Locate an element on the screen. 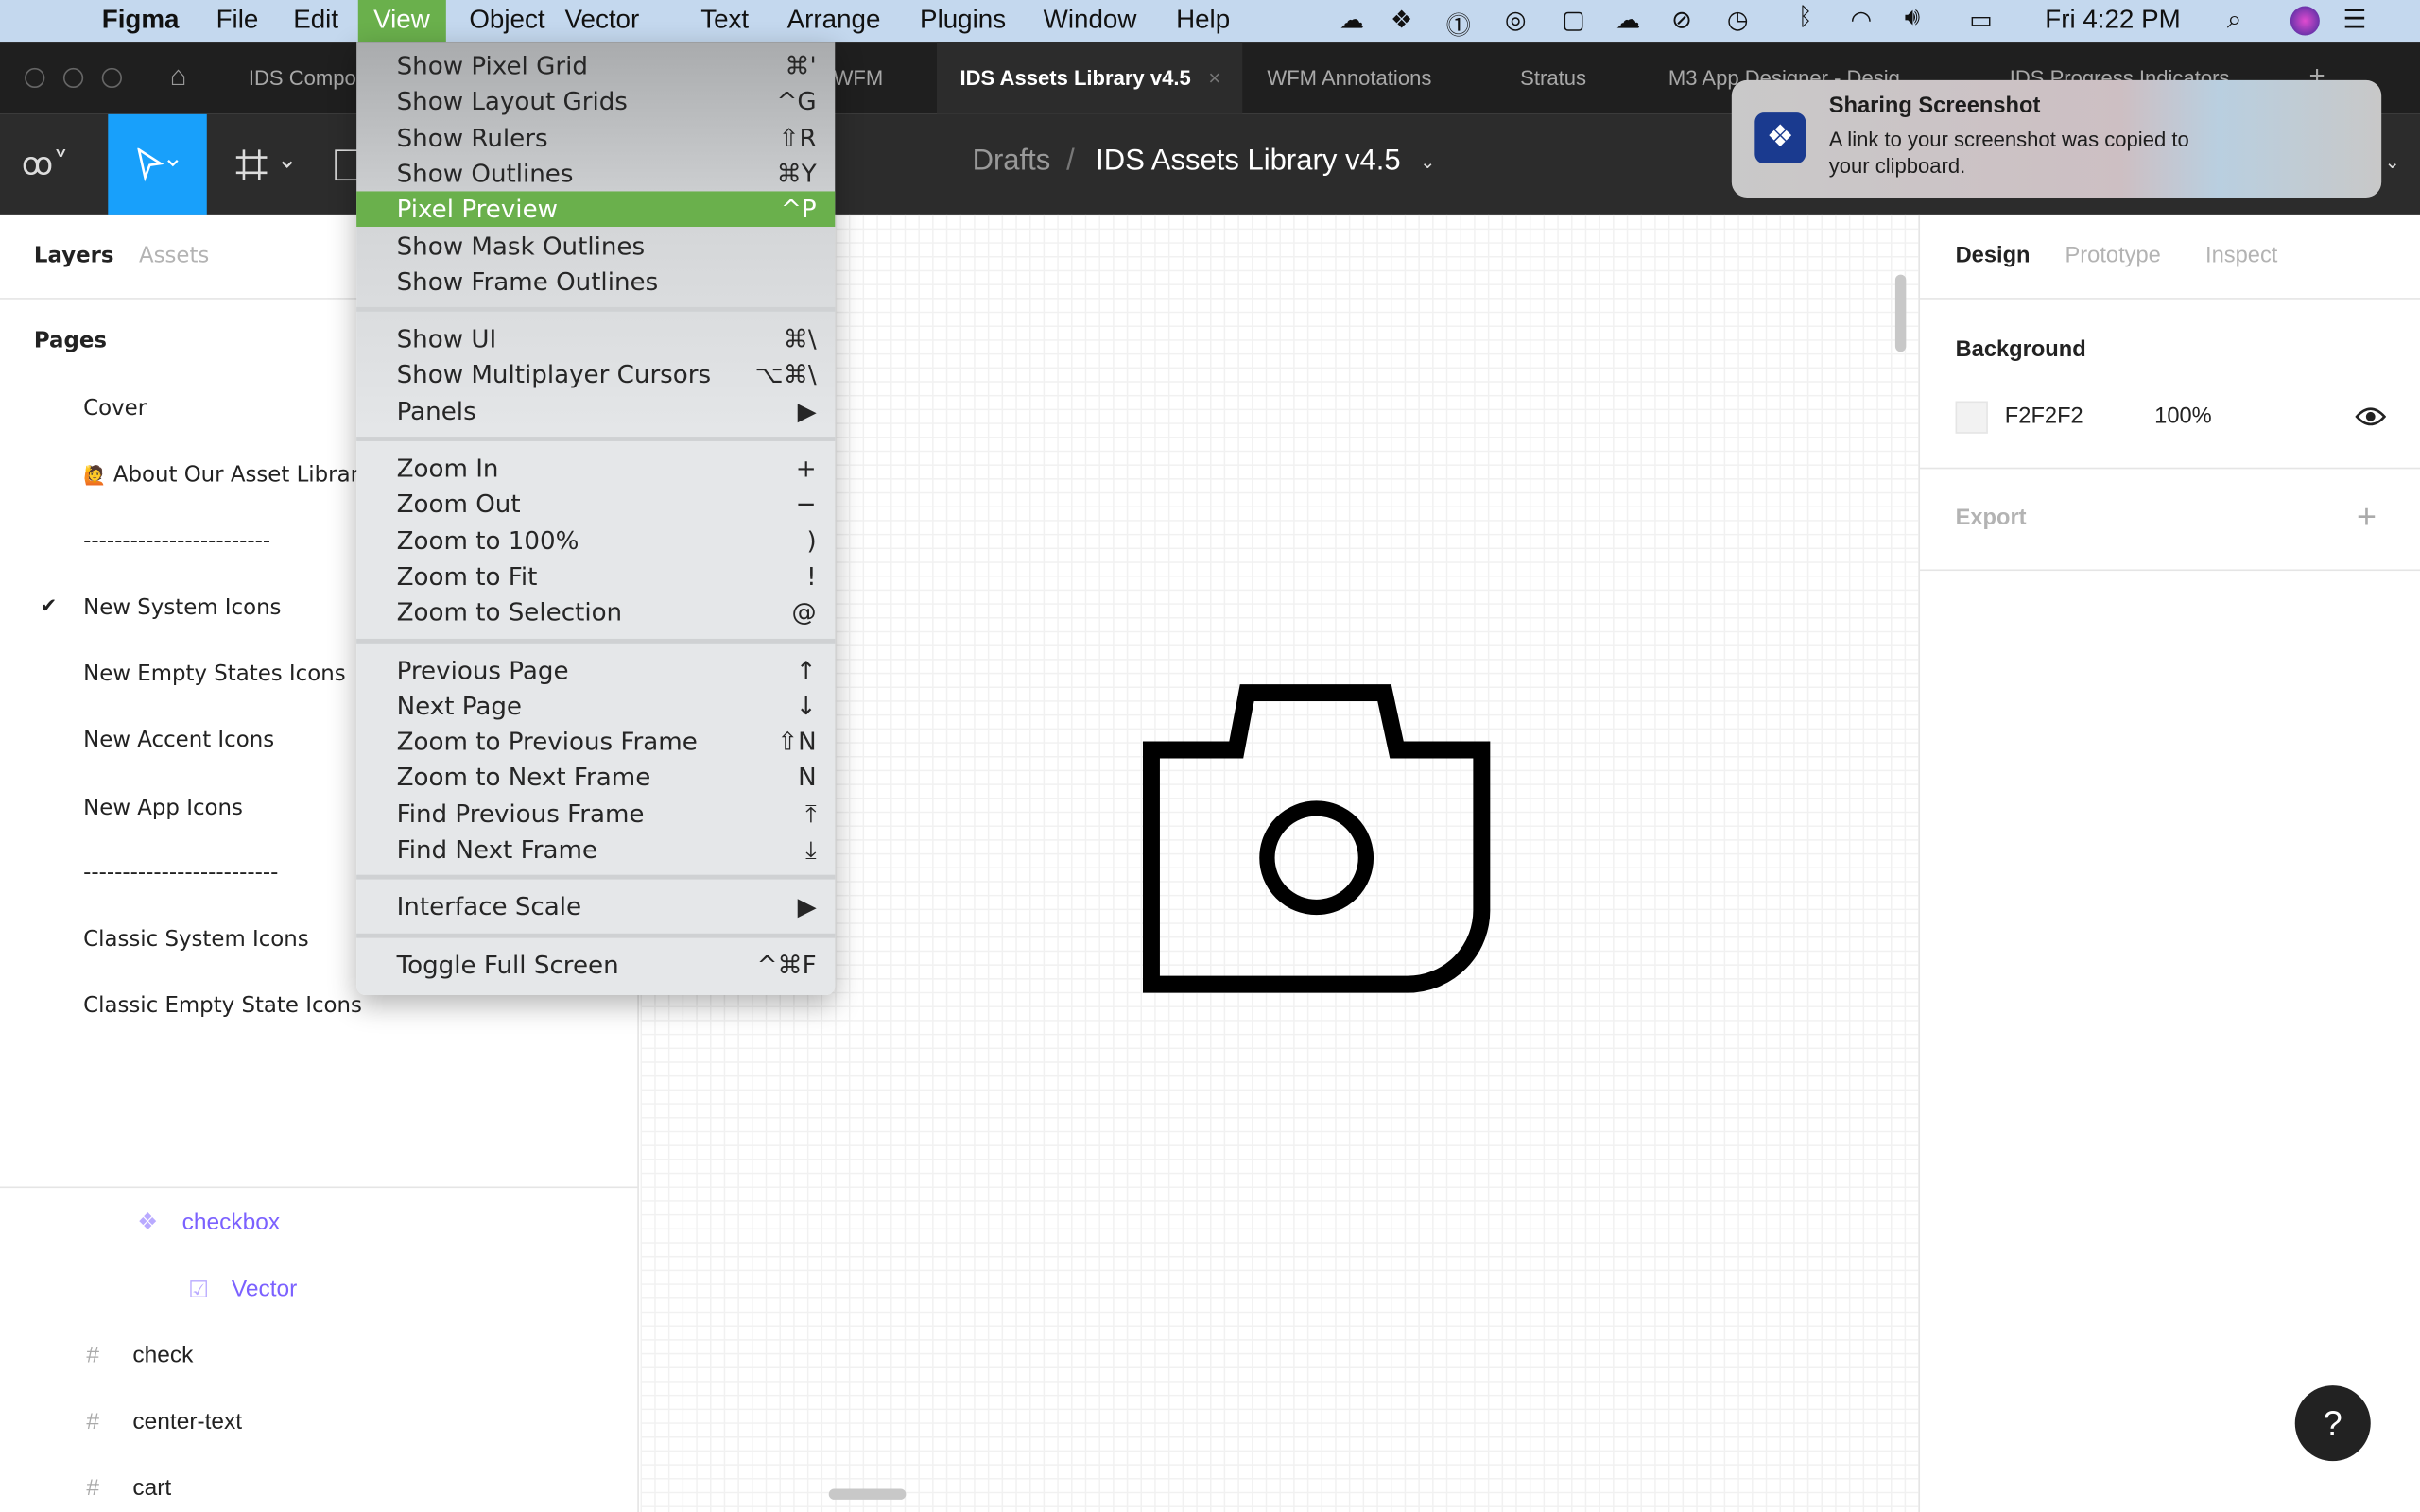 This screenshot has width=2420, height=1512. menu-text: Text is located at coordinates (724, 20).